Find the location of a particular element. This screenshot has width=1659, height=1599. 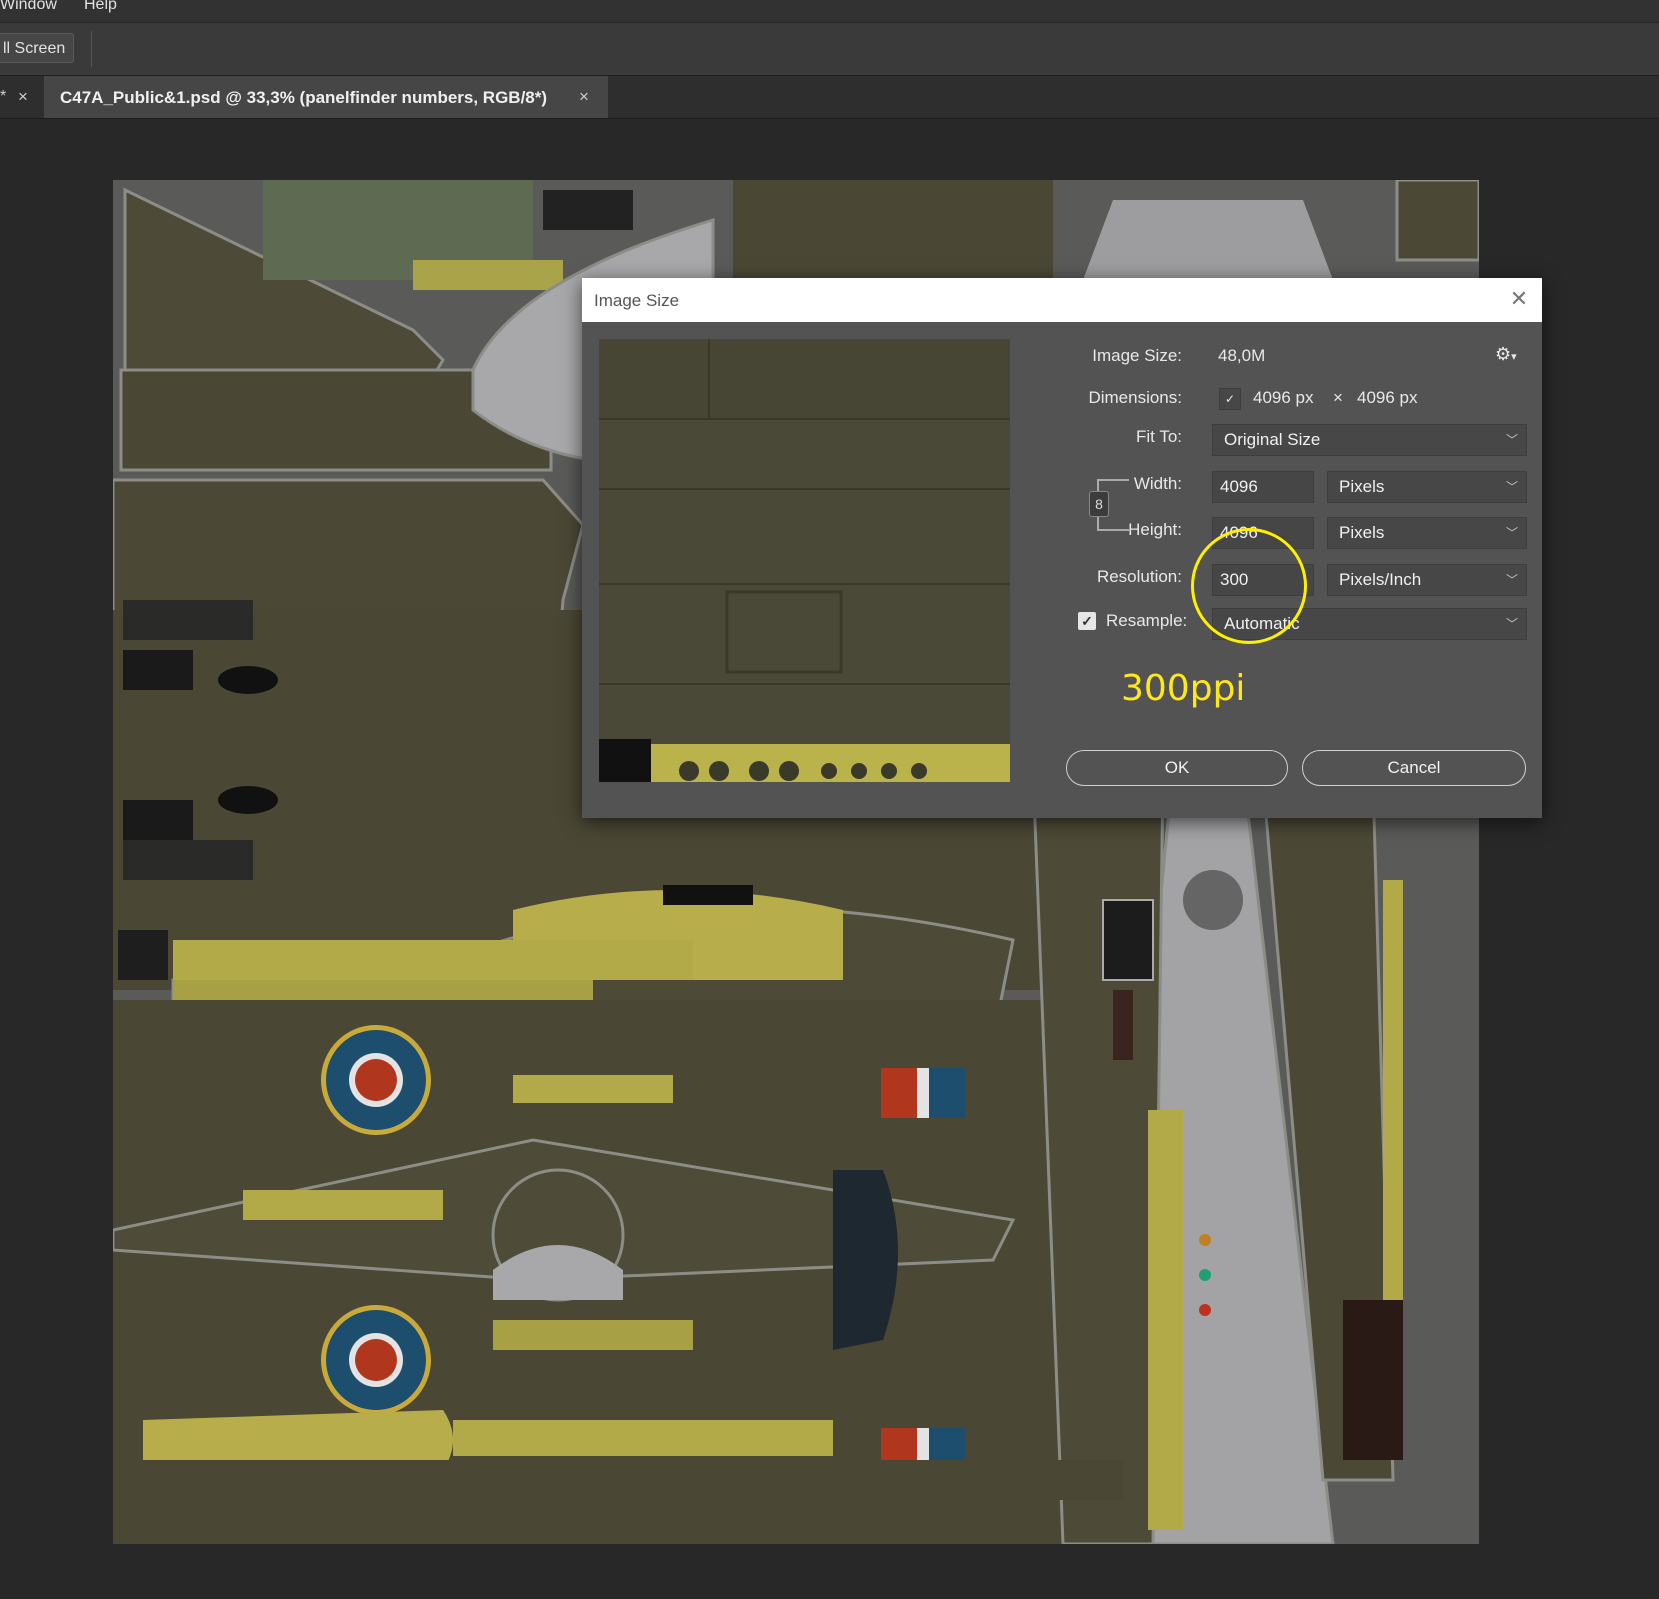

link-icon: 8 is located at coordinates (1099, 504).